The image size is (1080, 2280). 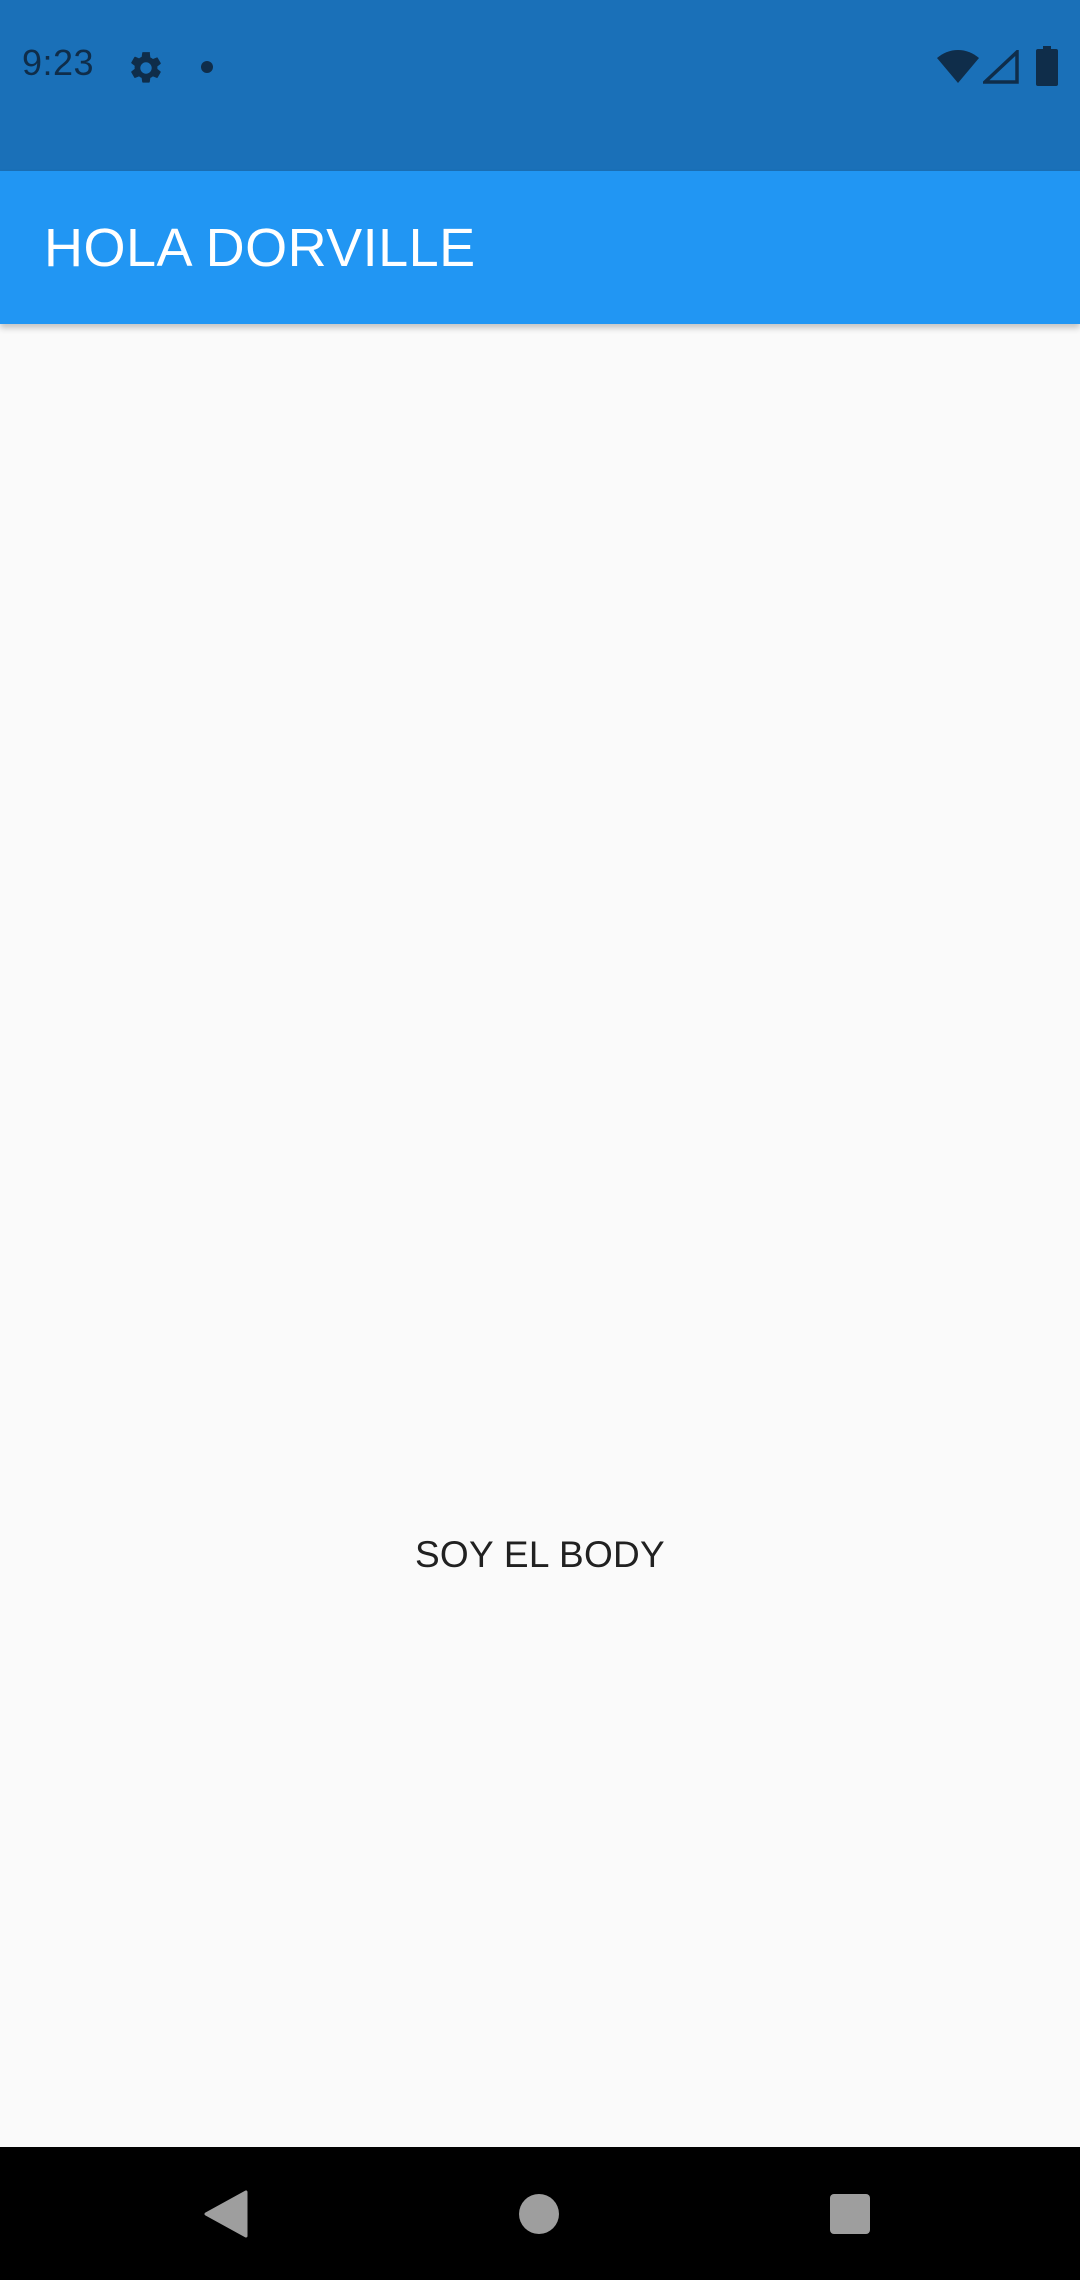 I want to click on recents-icon, so click(x=850, y=2214).